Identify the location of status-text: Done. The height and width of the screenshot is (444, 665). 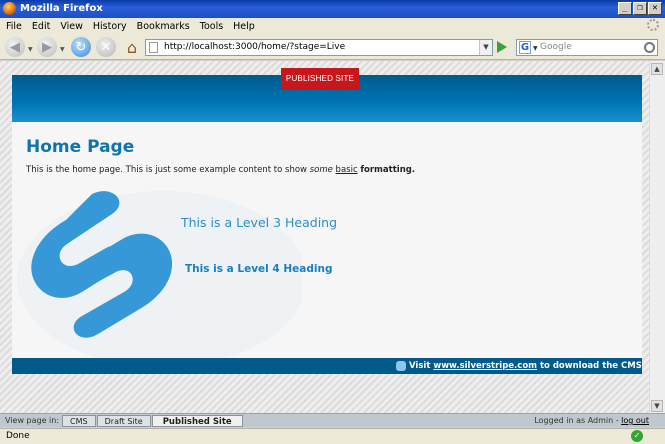
(18, 436).